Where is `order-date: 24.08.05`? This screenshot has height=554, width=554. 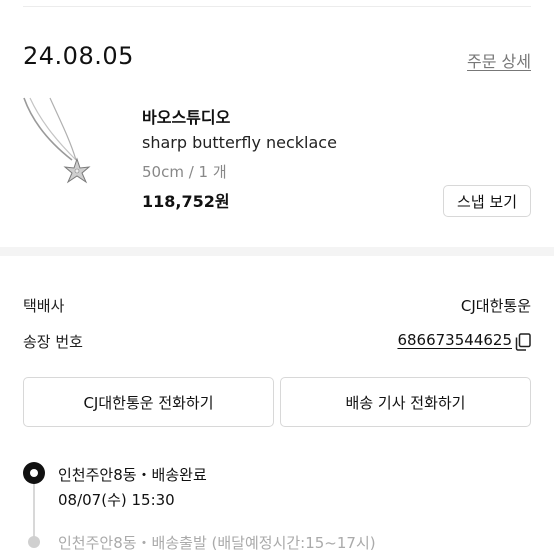
order-date: 24.08.05 is located at coordinates (78, 56).